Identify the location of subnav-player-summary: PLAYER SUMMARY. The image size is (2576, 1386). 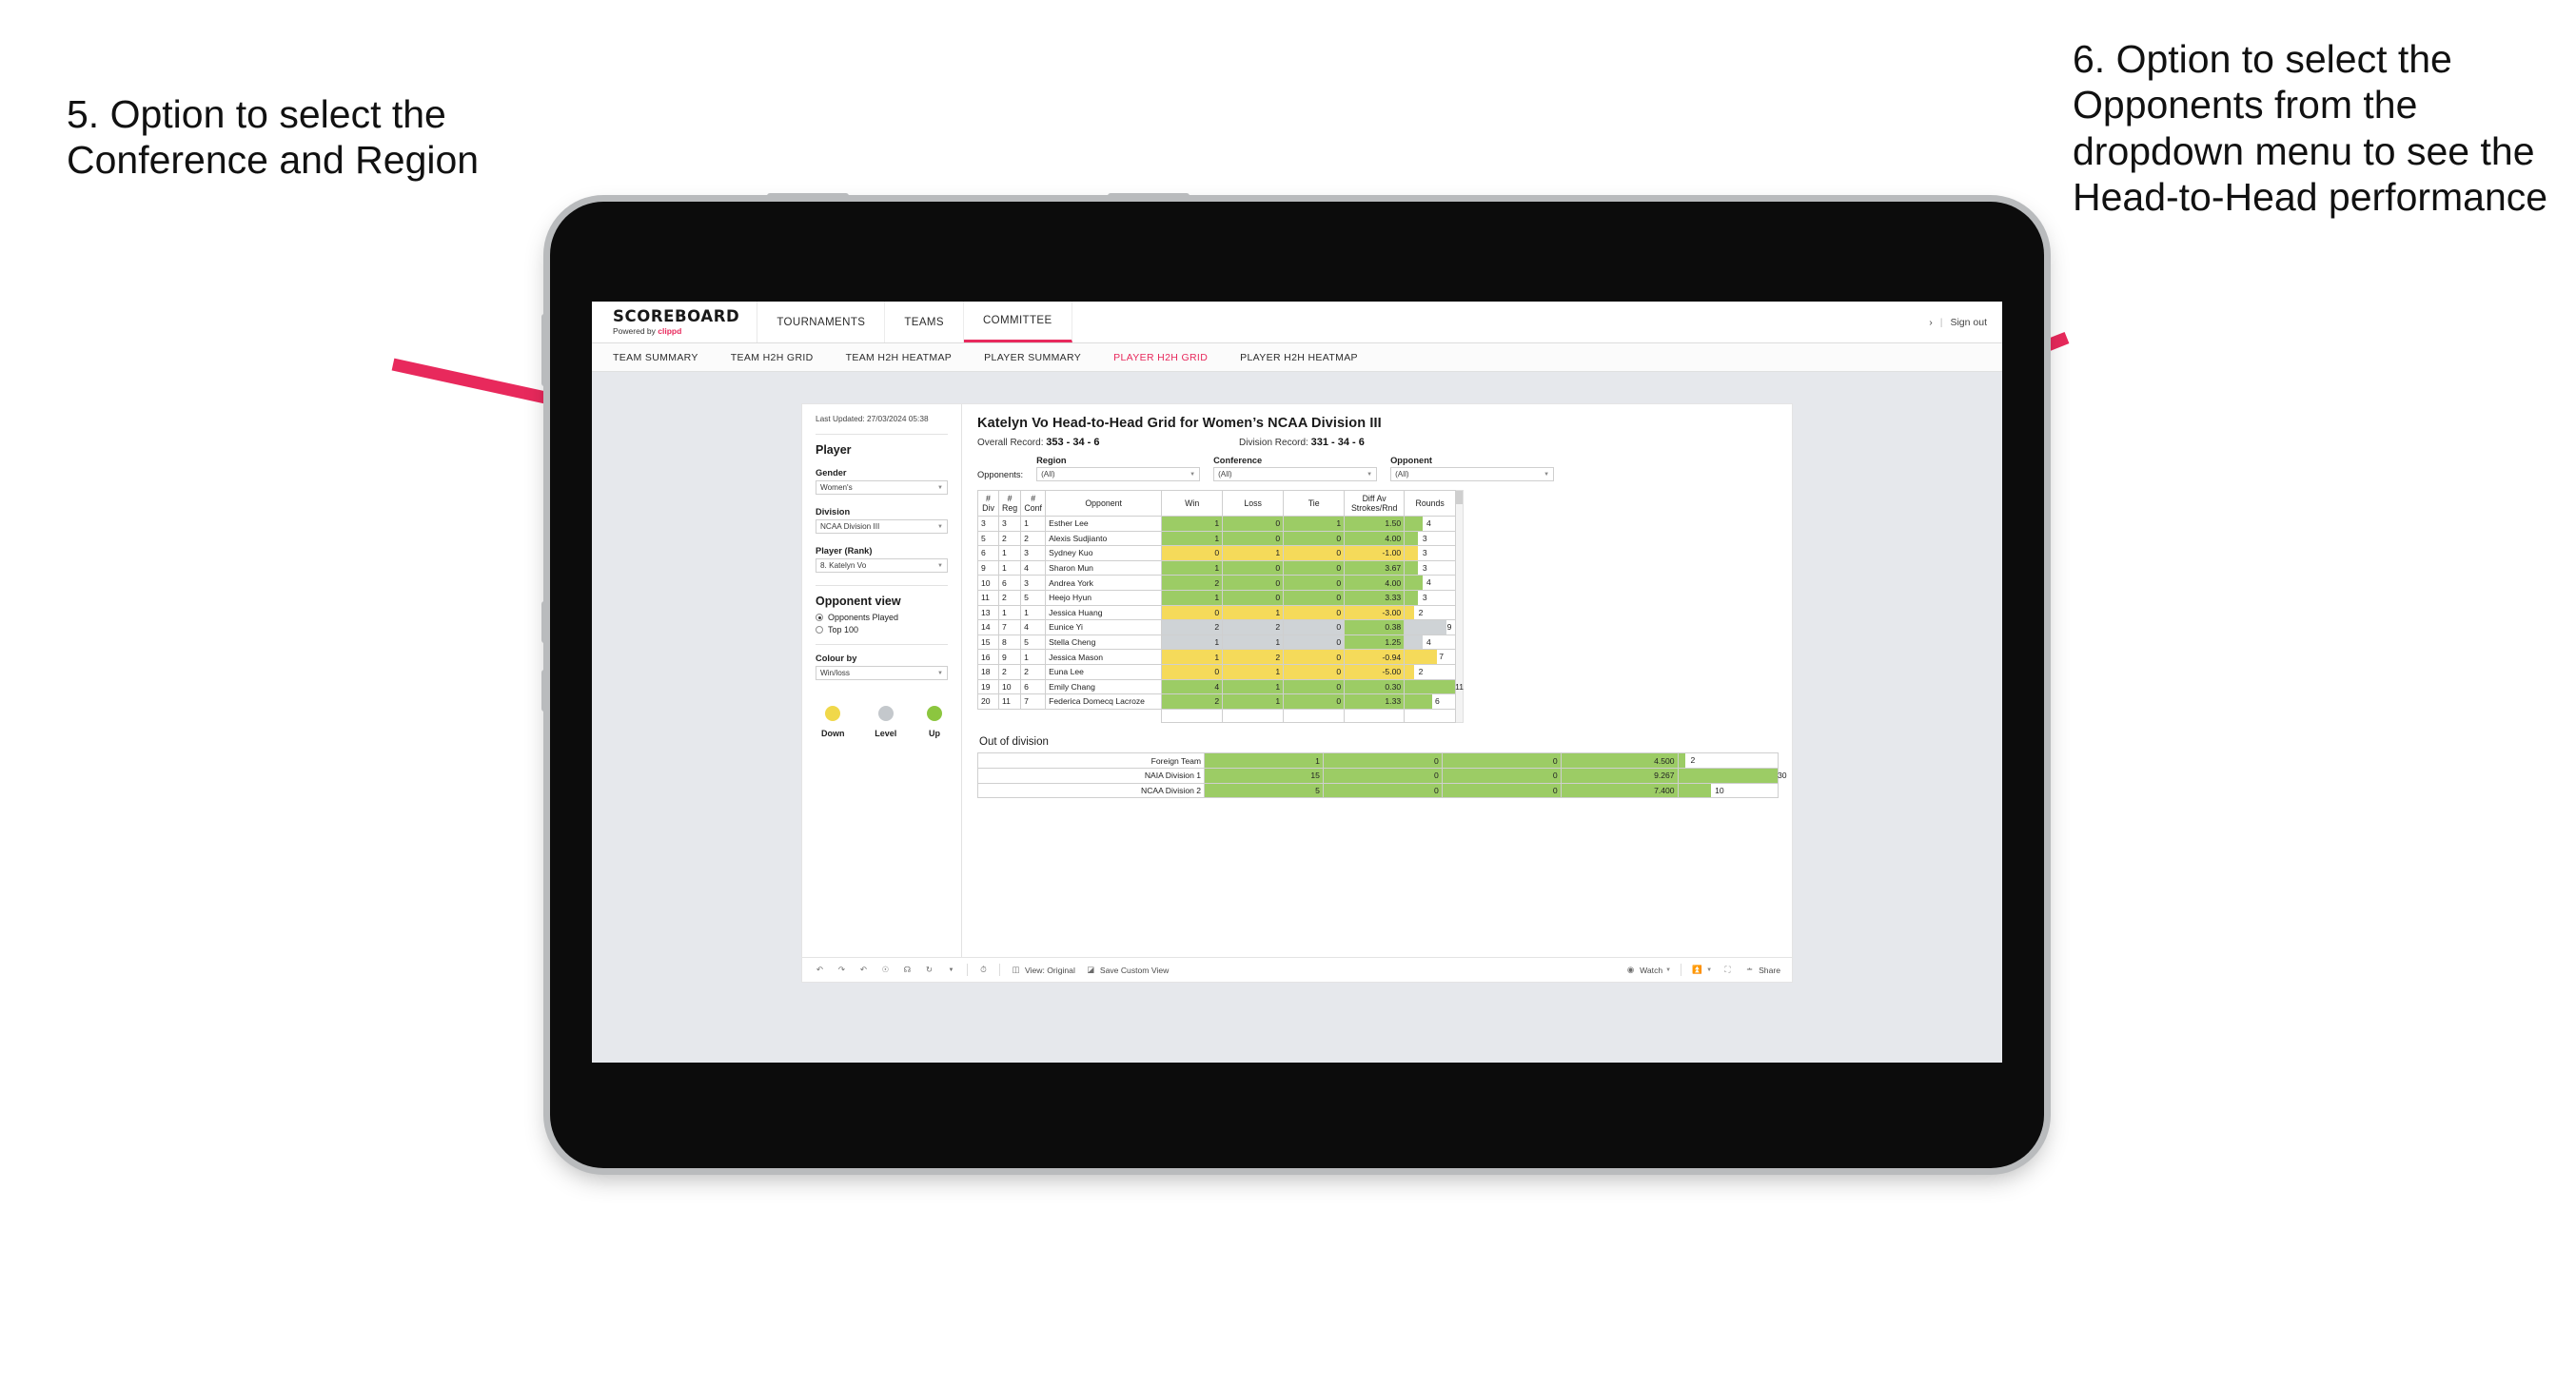
(1032, 357).